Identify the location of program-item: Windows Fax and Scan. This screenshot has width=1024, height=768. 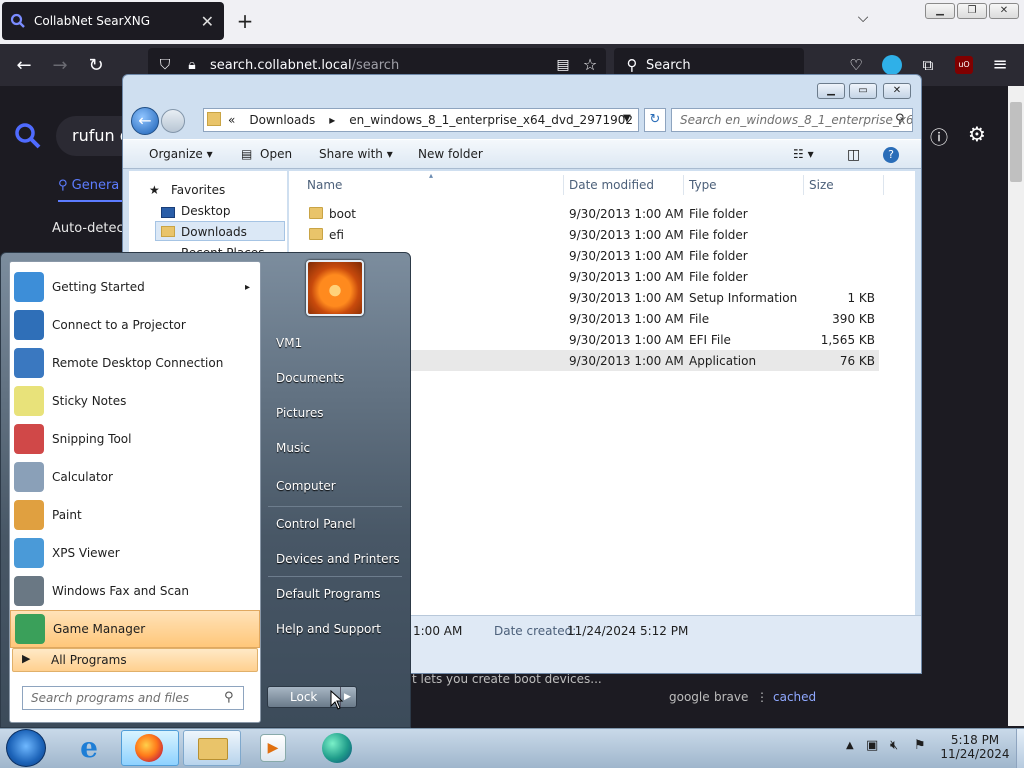
(135, 591).